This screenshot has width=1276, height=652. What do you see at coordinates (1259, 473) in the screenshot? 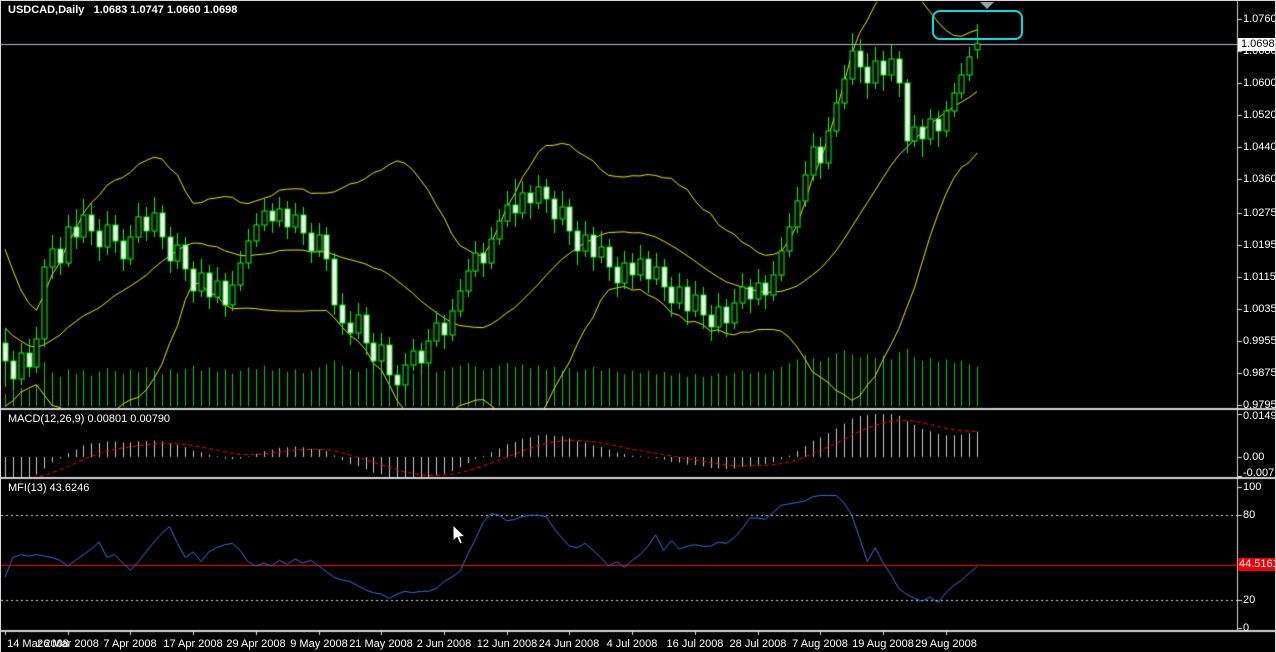
I see `macd-tick-label: -0.00714` at bounding box center [1259, 473].